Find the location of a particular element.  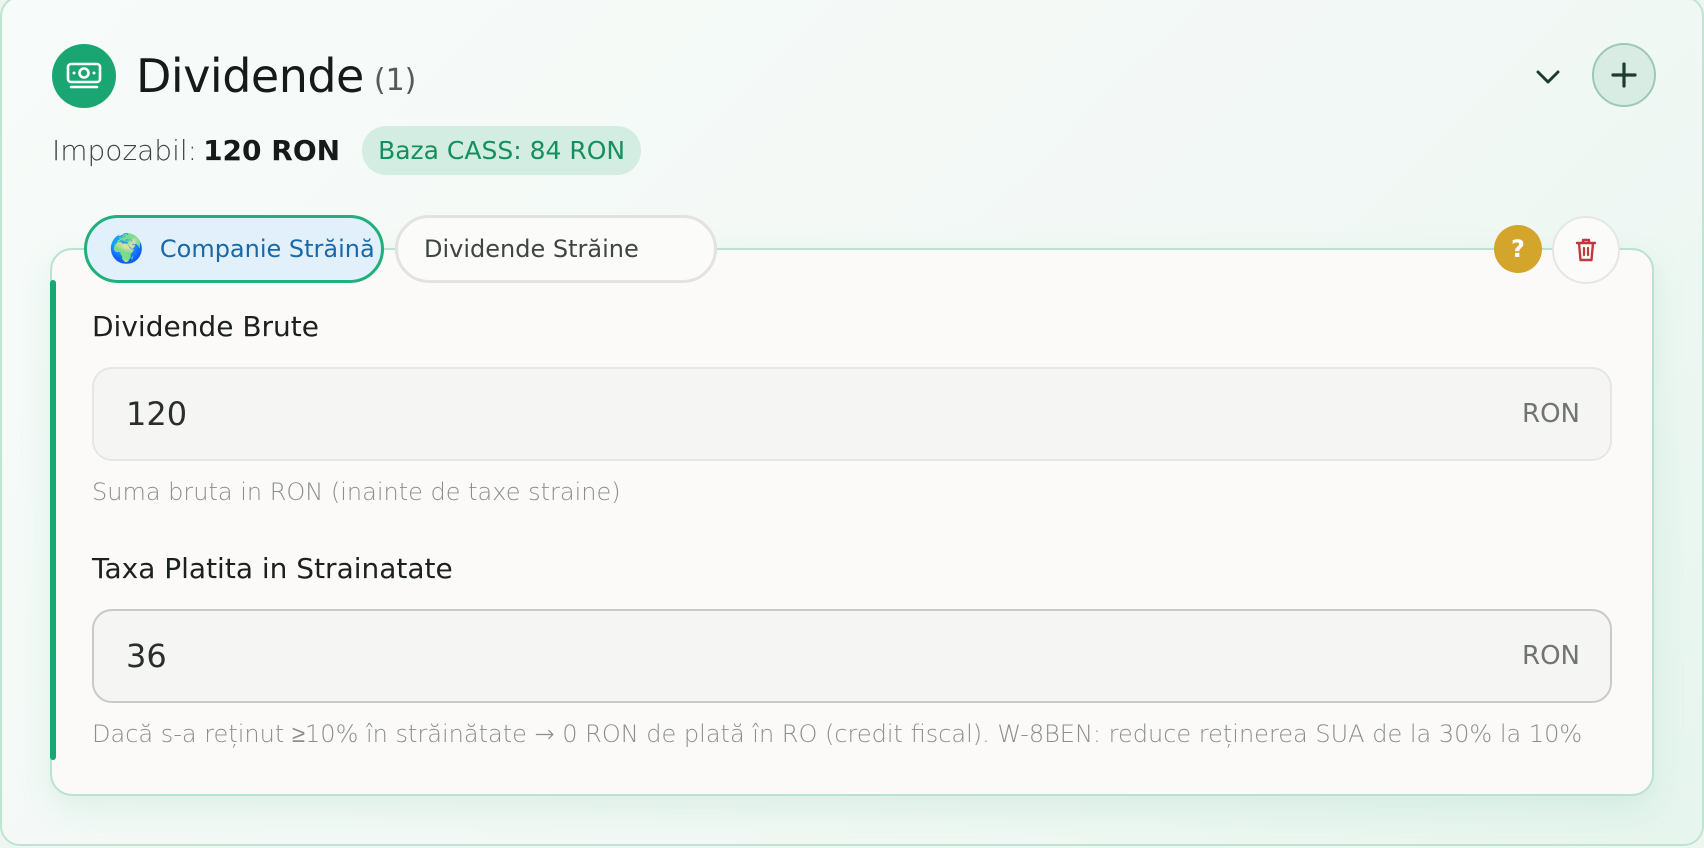

tab-foreign-company: 🌍 Companie Străină is located at coordinates (234, 249).